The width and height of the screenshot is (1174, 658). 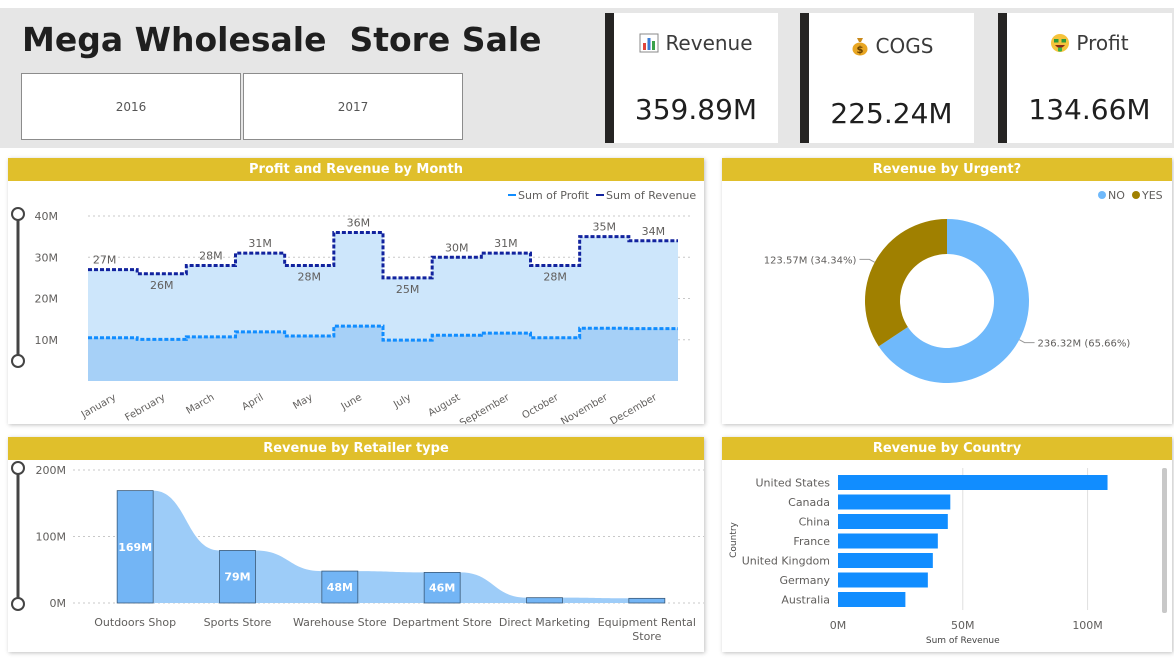 I want to click on bar-data-label: 169M, so click(x=135, y=547).